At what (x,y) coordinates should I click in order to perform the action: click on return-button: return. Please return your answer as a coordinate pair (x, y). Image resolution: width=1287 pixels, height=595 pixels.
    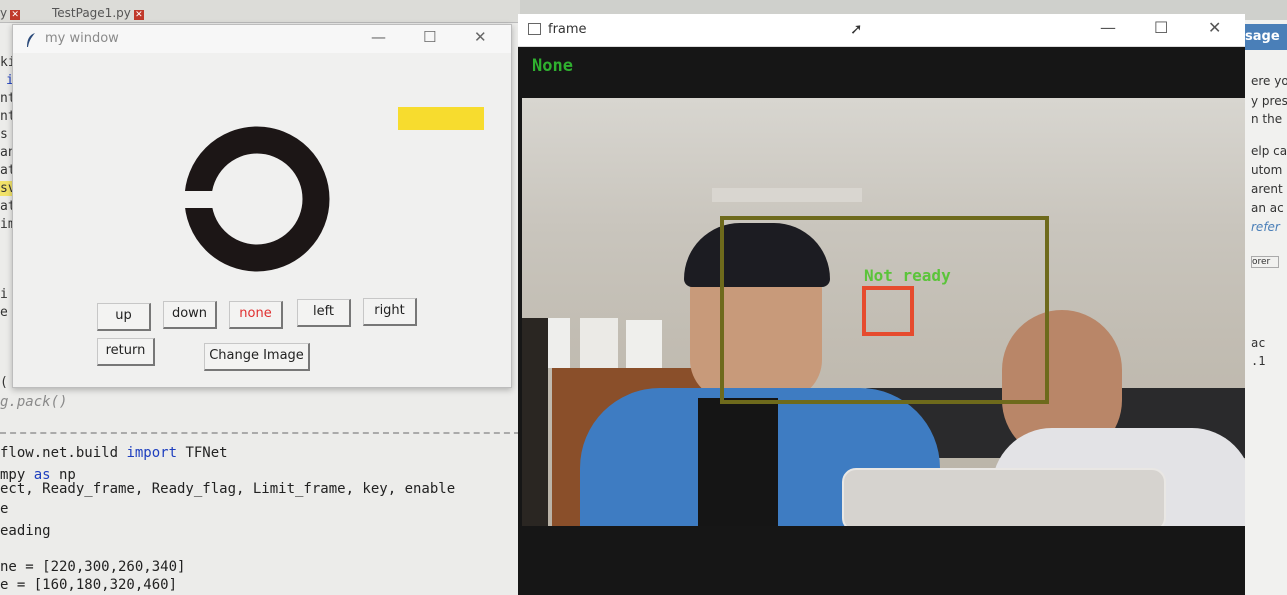
    Looking at the image, I should click on (126, 352).